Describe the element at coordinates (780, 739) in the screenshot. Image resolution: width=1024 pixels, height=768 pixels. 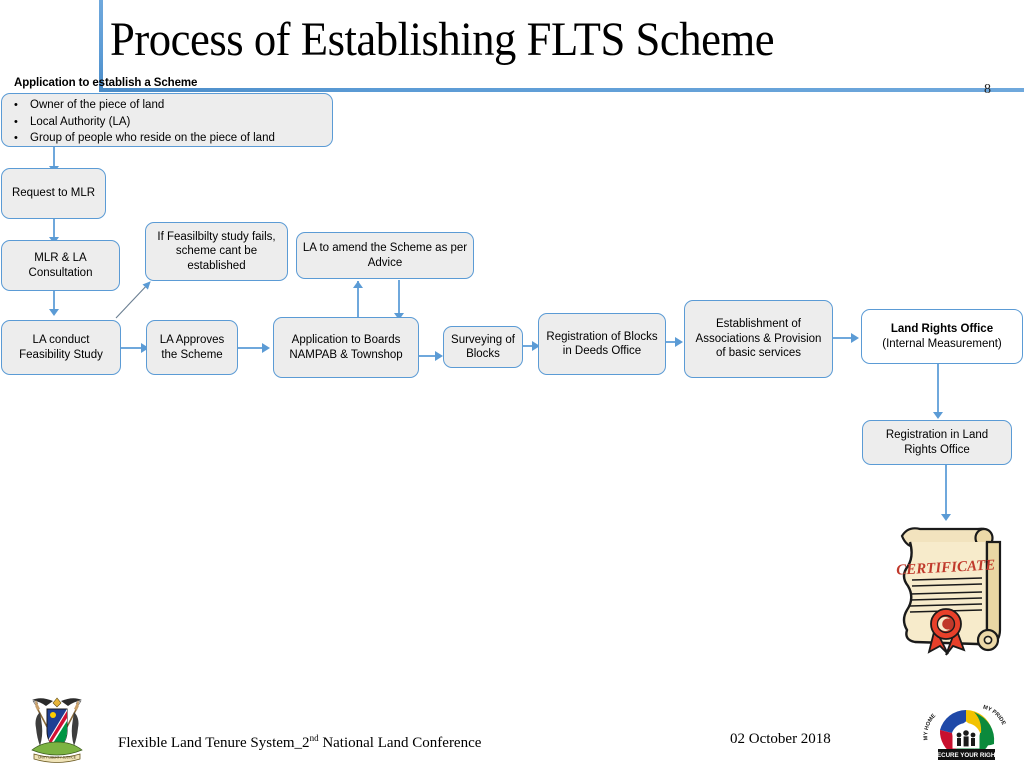
I see `footer-date: 02 October 2018` at that location.